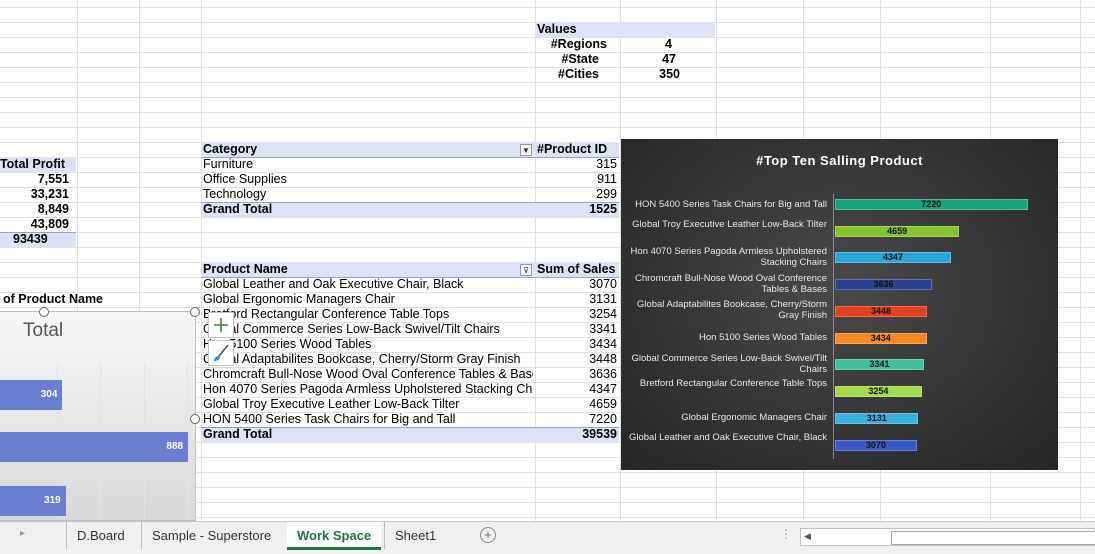 The height and width of the screenshot is (554, 1095). I want to click on horizontal-scrollbar: ◀, so click(947, 537).